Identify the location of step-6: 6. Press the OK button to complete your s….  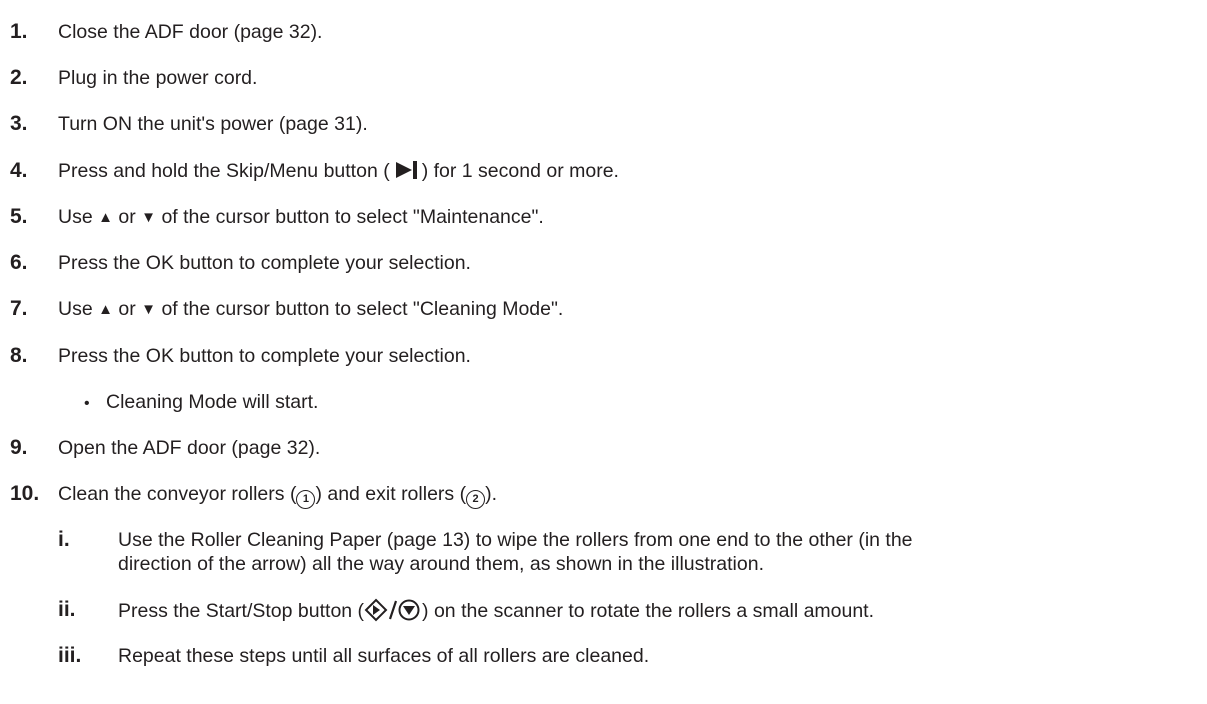
(240, 263).